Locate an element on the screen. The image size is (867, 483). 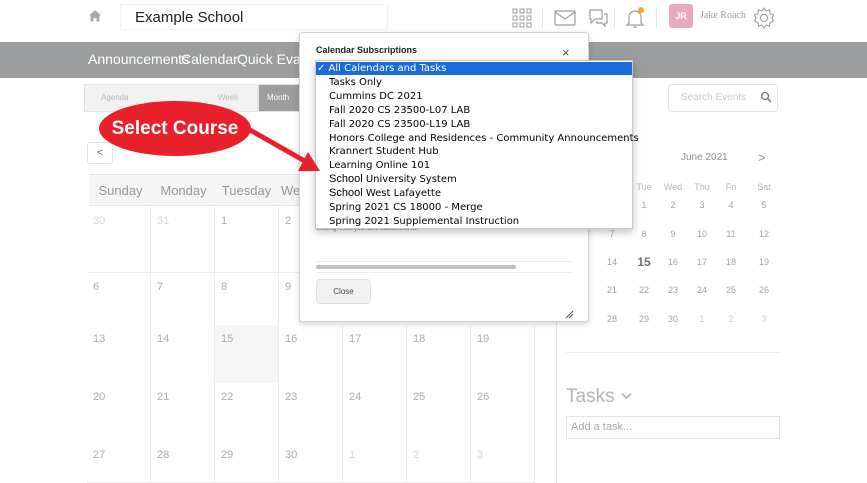
mini-day: 12 is located at coordinates (764, 234).